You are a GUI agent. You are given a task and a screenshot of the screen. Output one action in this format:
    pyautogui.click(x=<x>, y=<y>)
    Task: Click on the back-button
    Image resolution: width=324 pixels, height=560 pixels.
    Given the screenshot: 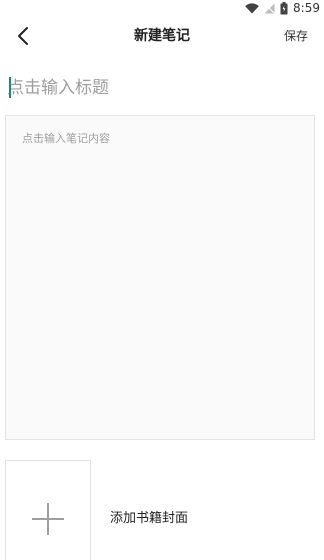 What is the action you would take?
    pyautogui.click(x=24, y=36)
    